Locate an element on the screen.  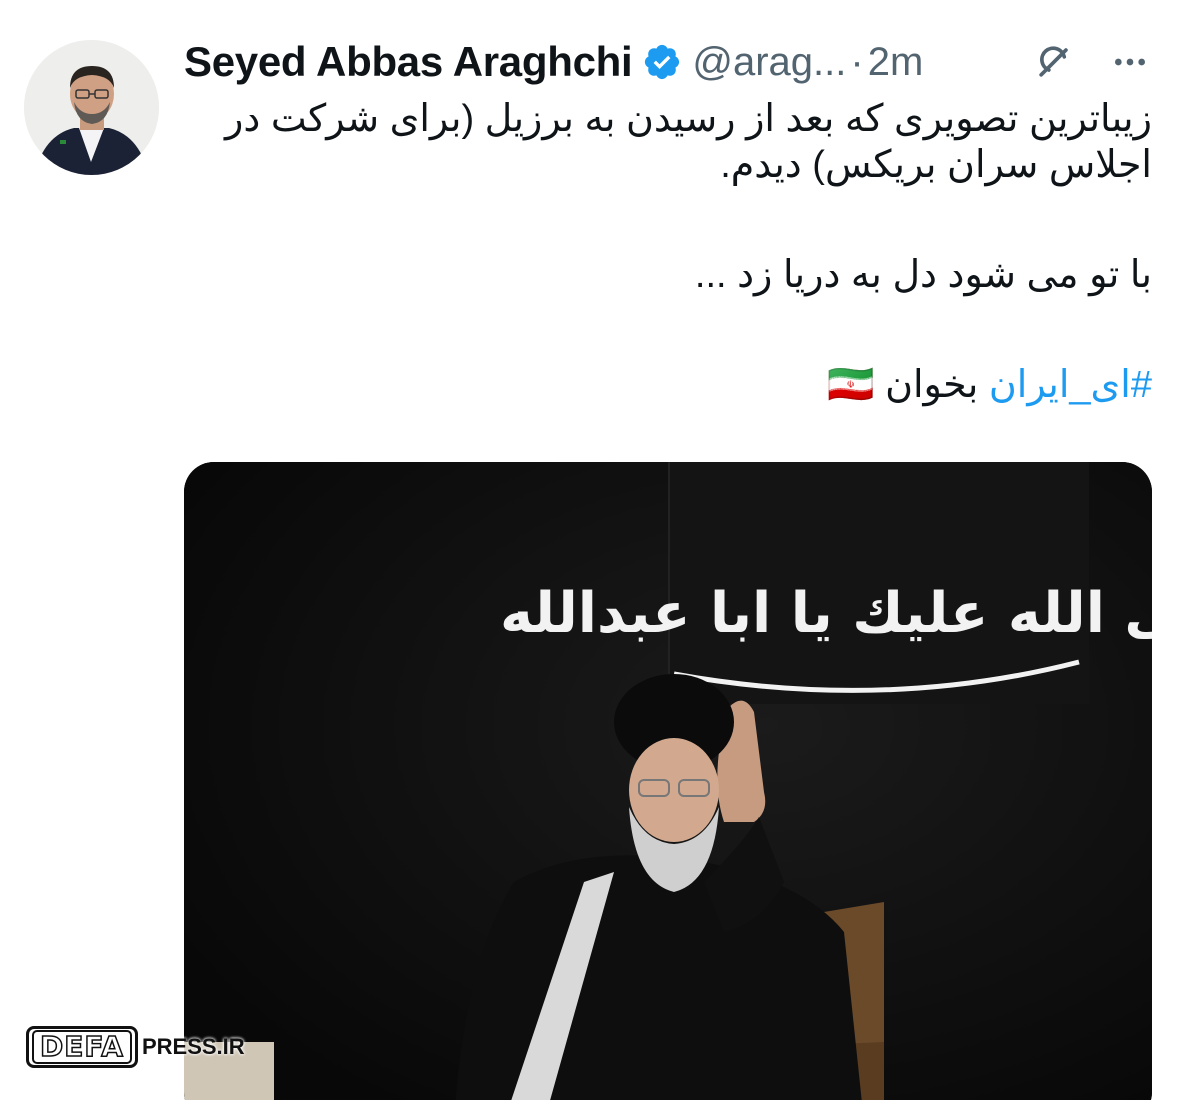
defapress-watermark: DEFA PRESS.IR is located at coordinates (135, 1047).